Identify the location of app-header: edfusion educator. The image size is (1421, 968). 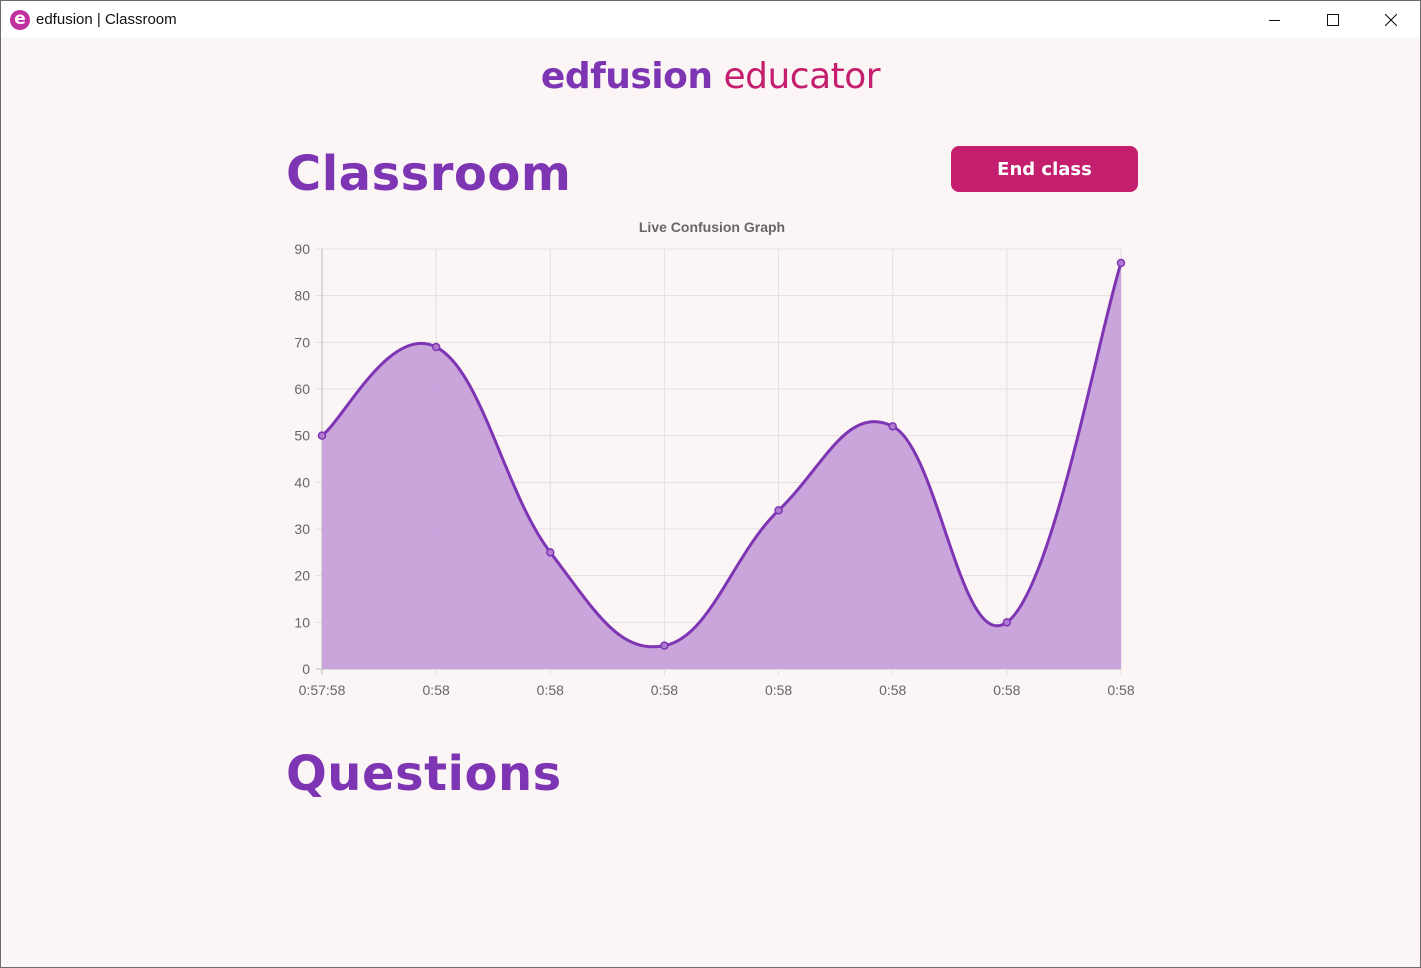
(710, 76).